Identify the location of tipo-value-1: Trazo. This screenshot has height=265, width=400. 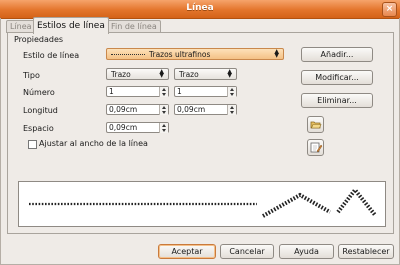
(121, 74).